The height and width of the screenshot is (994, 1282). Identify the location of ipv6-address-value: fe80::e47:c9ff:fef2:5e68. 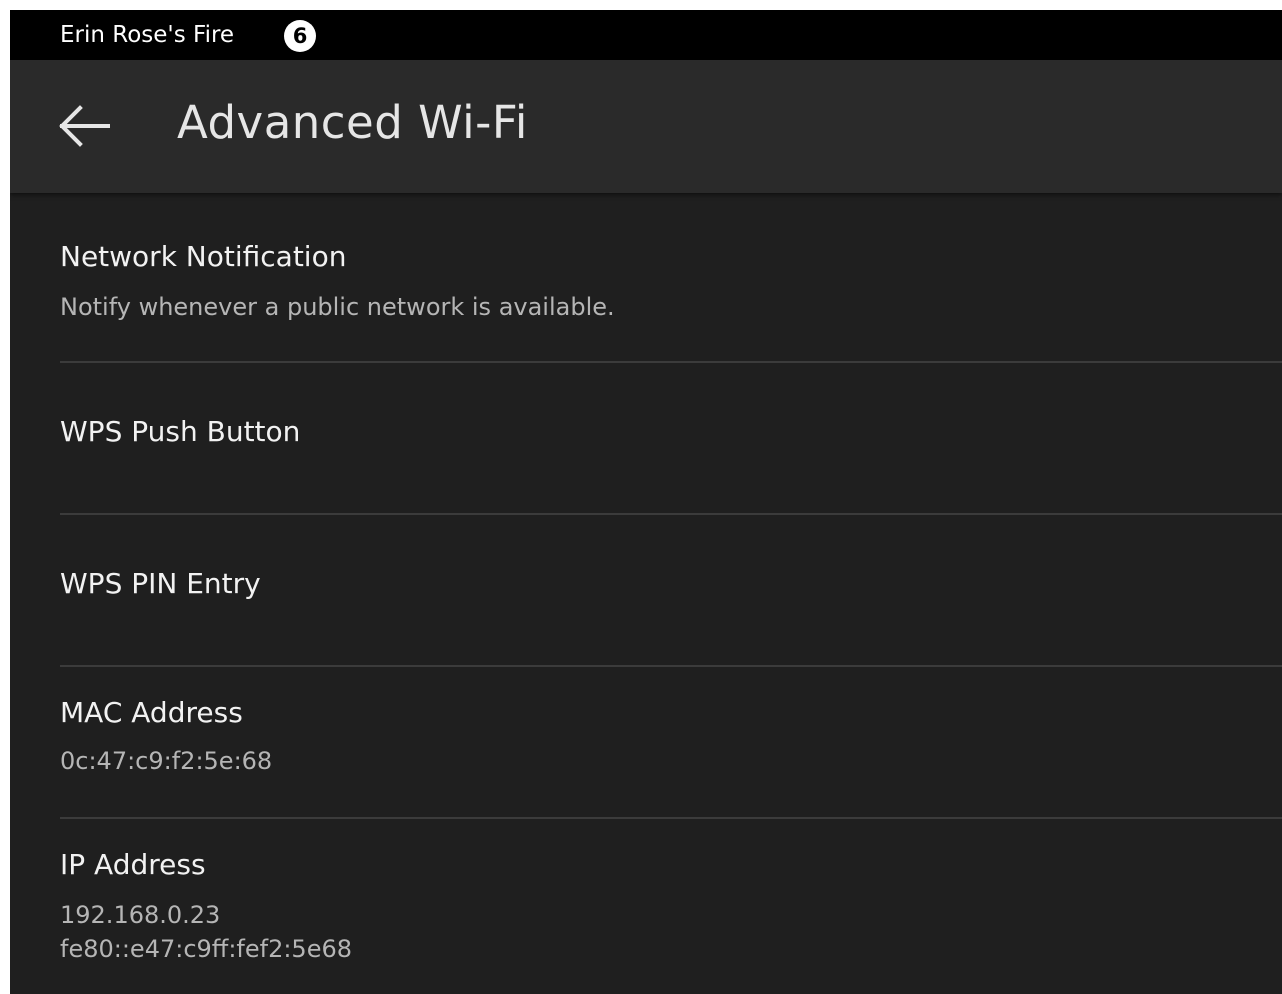
(206, 949).